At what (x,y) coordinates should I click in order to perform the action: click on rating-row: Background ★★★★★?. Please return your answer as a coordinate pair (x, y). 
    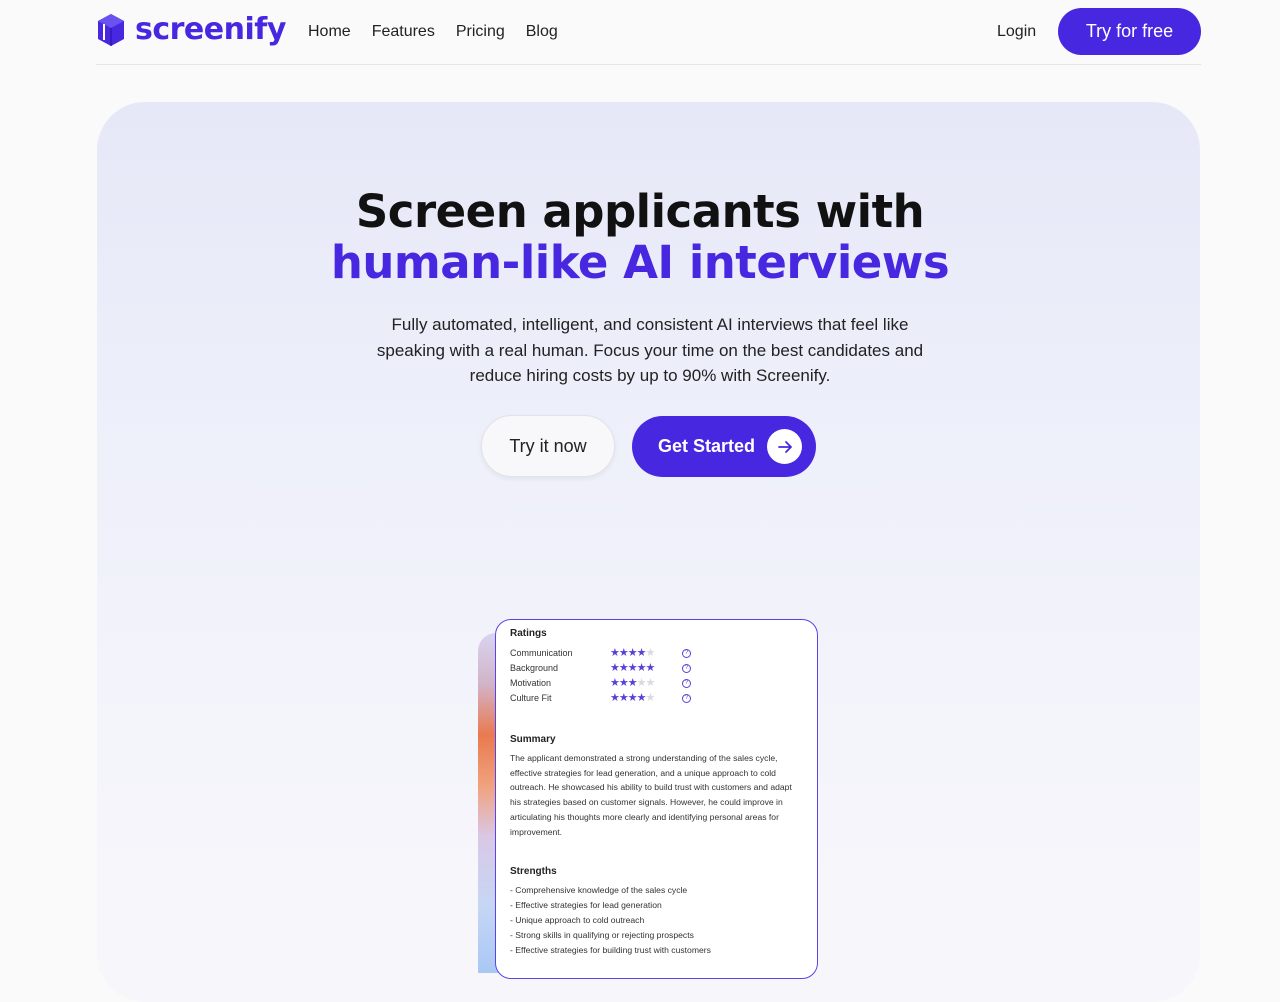
    Looking at the image, I should click on (656, 668).